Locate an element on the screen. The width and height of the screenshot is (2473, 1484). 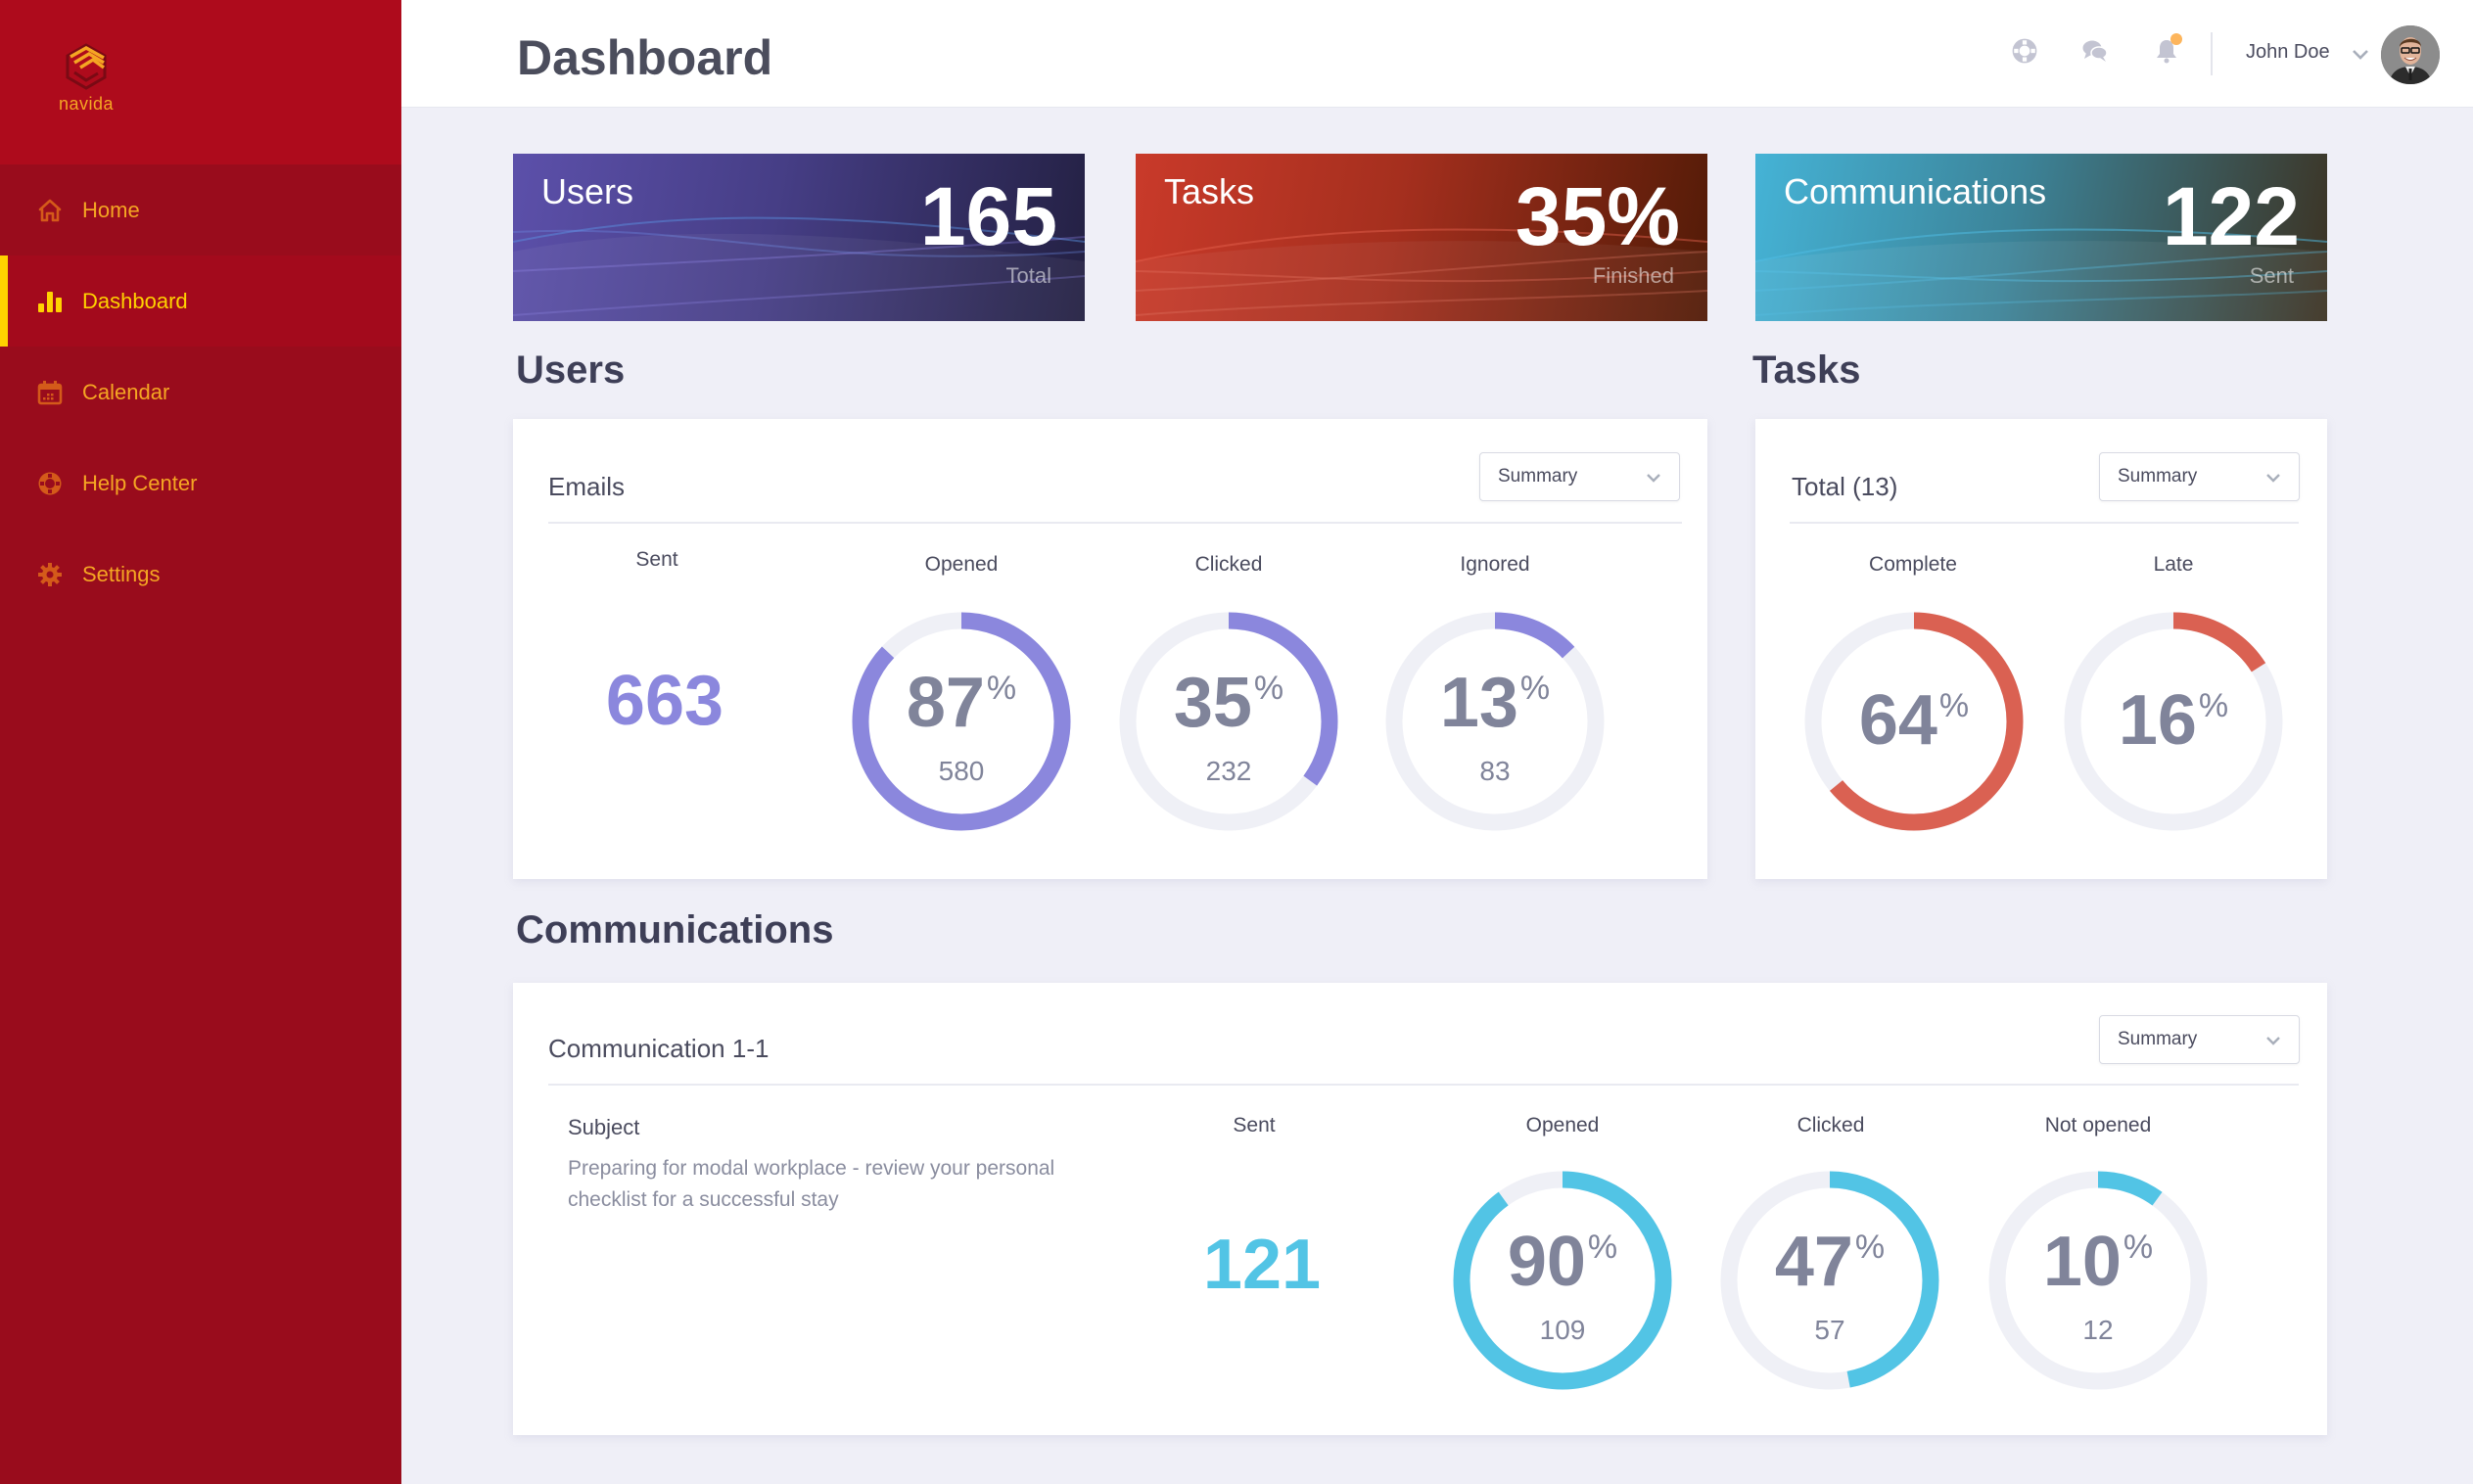
donut-comms-clicked: 47% 57 is located at coordinates (1829, 1280).